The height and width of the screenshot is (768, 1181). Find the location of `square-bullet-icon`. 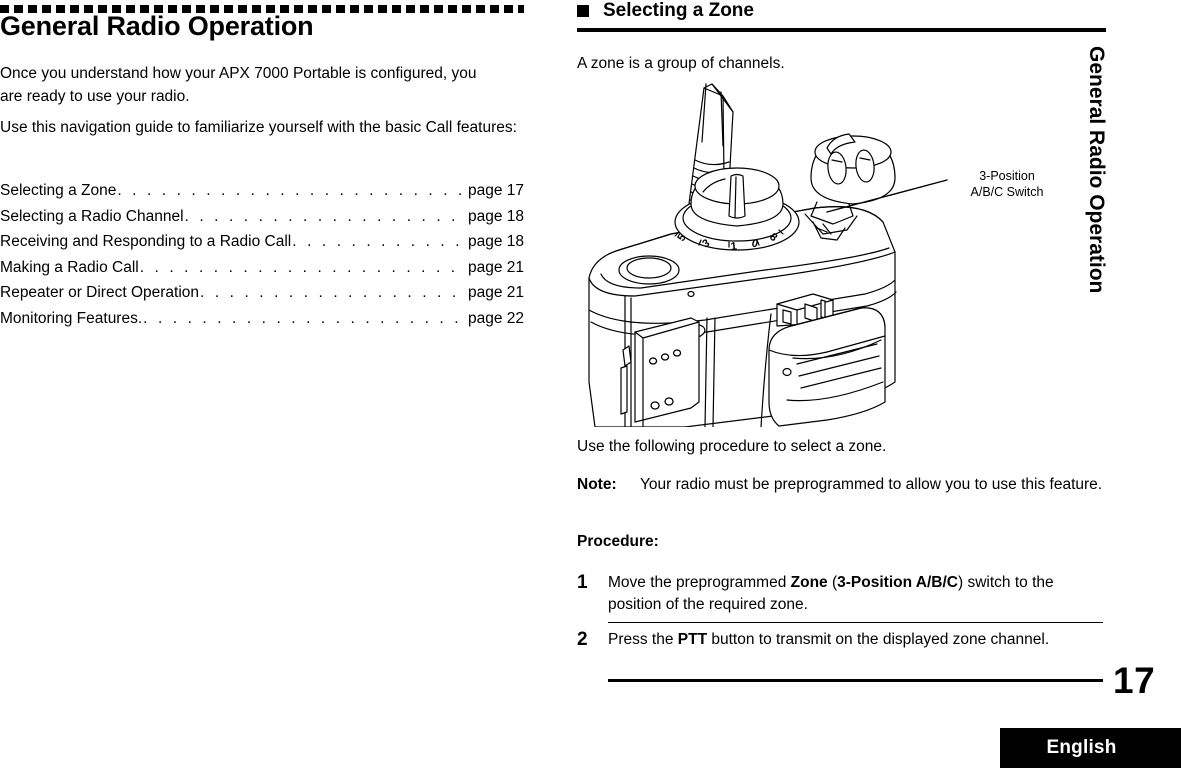

square-bullet-icon is located at coordinates (583, 11).